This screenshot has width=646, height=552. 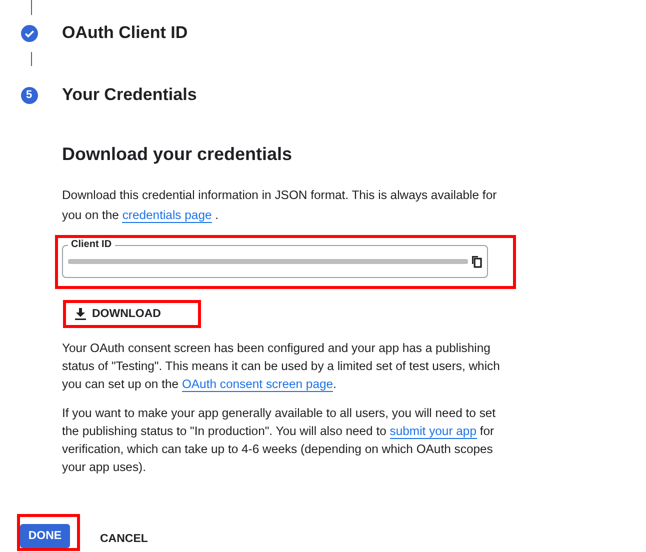 What do you see at coordinates (45, 536) in the screenshot?
I see `done-button: DONE` at bounding box center [45, 536].